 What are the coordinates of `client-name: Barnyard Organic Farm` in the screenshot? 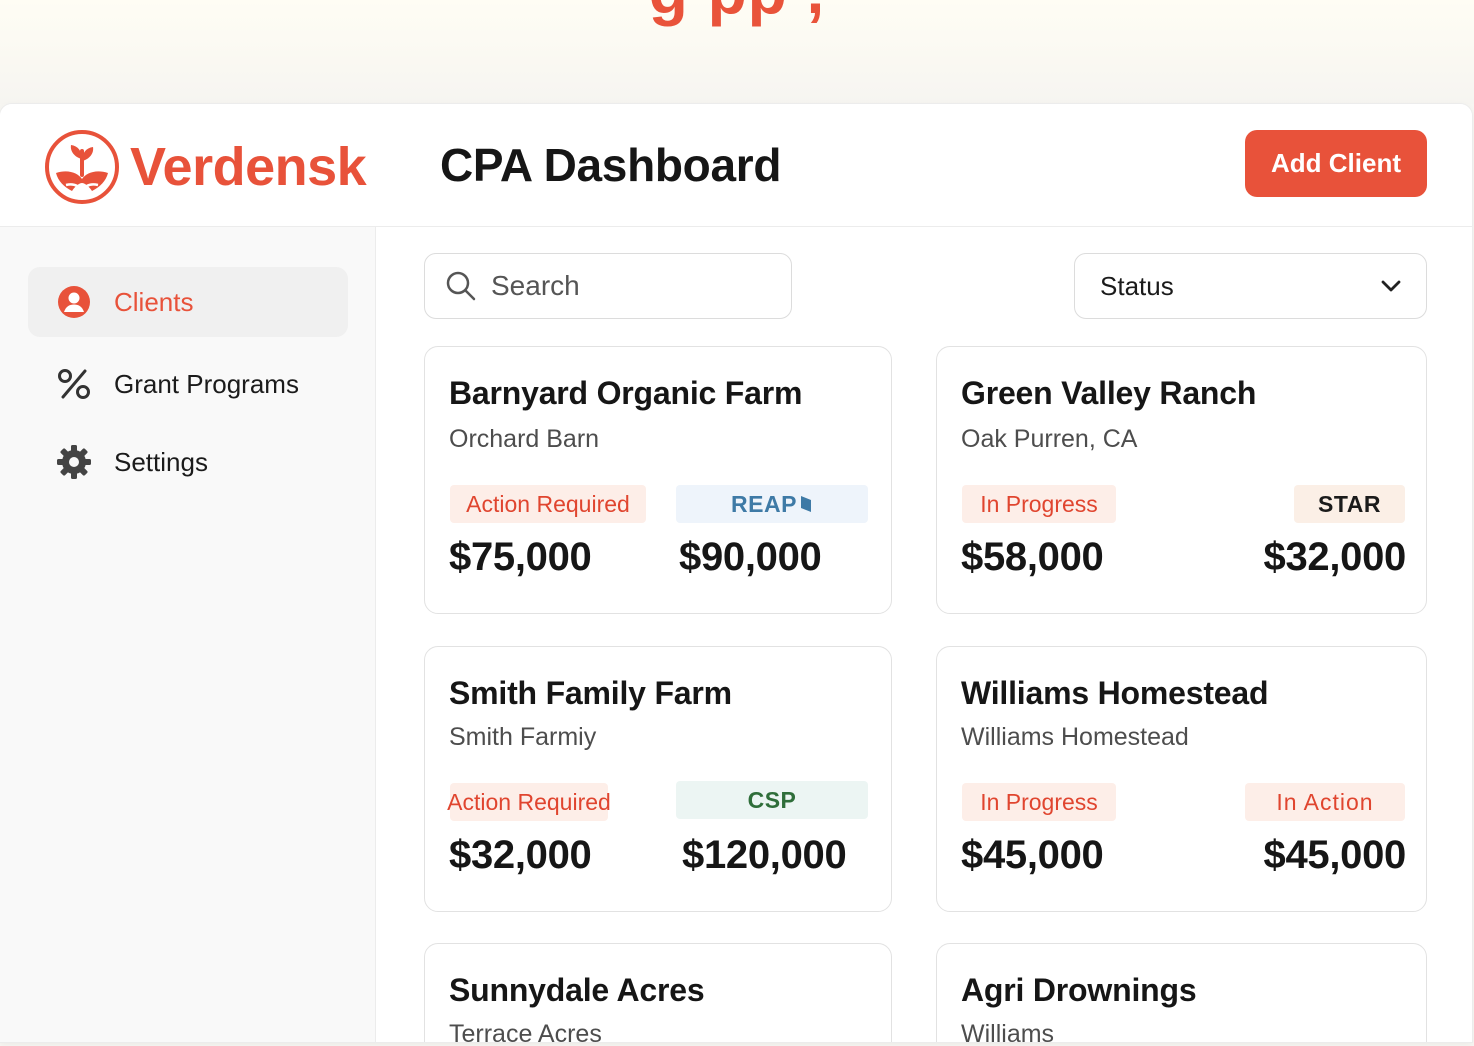 It's located at (626, 393).